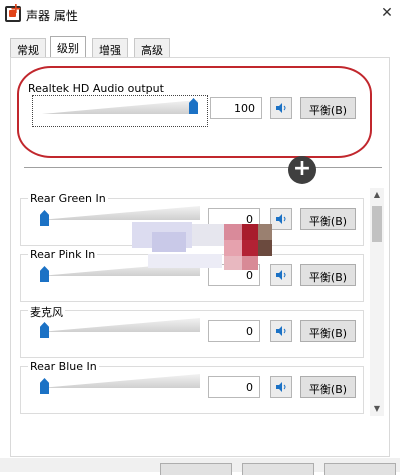  Describe the element at coordinates (377, 302) in the screenshot. I see `vertical-scrollbar: ▲ ▼` at that location.